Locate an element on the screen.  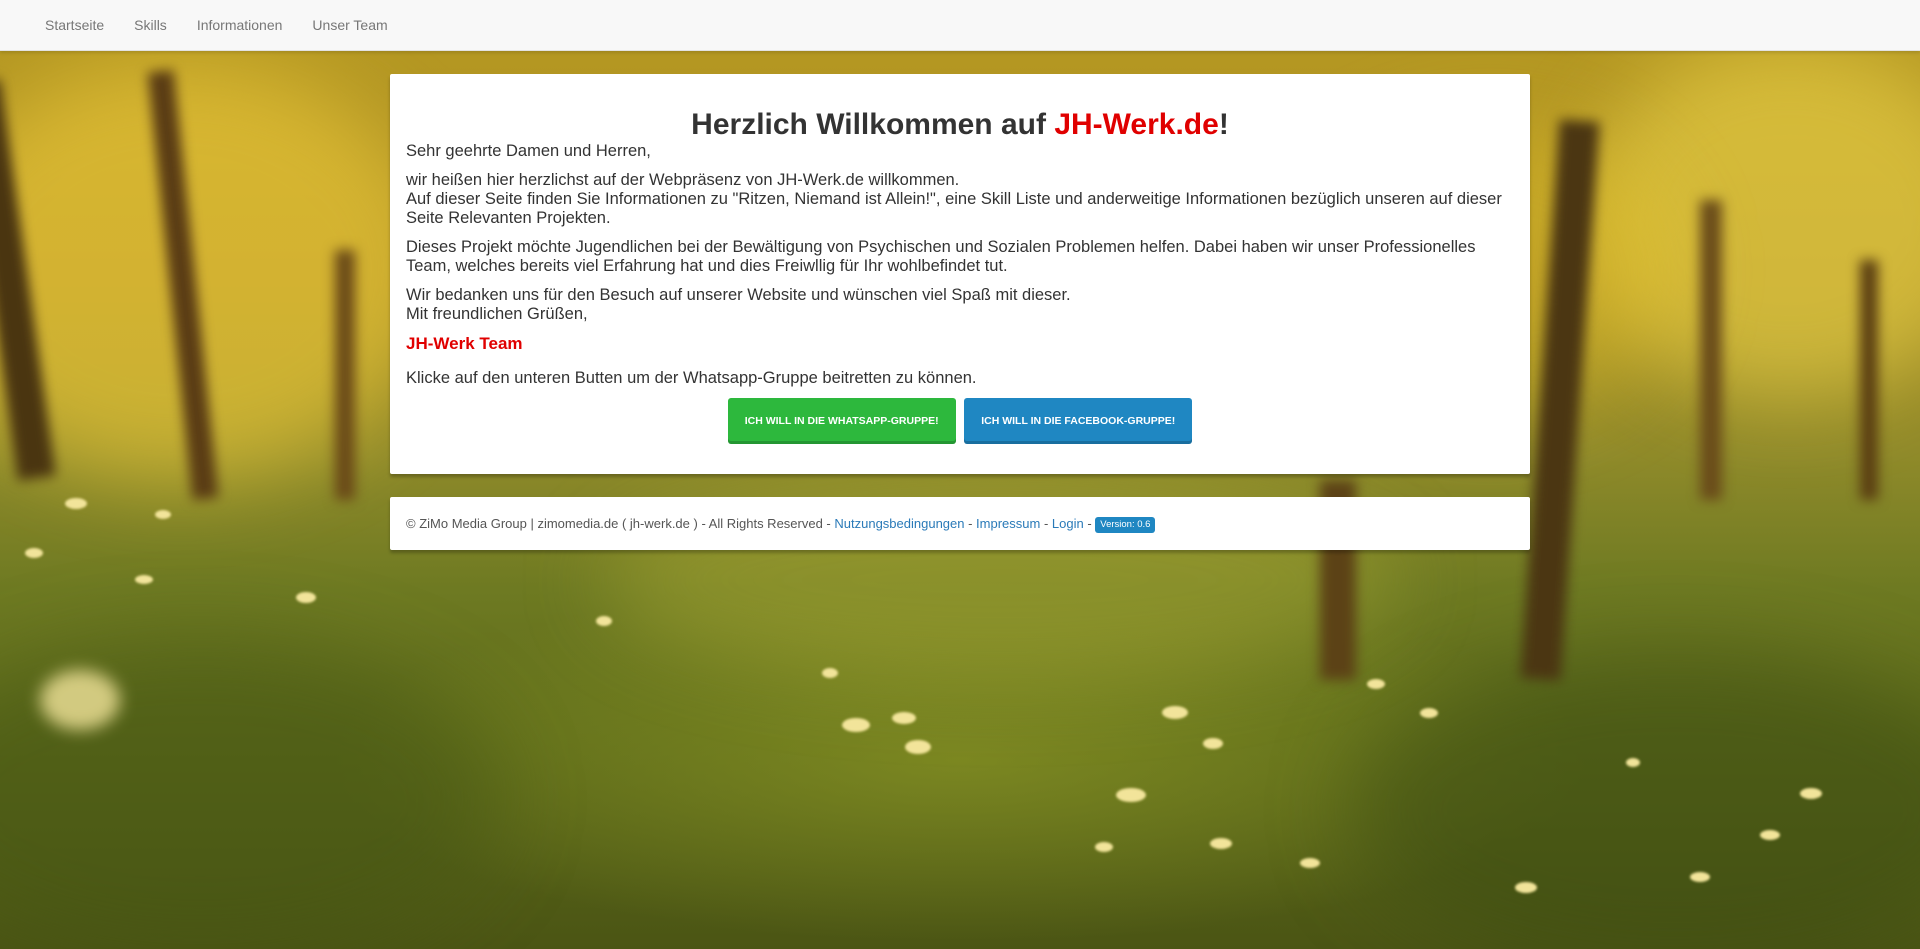
nav-item-unser-team: Unser Team is located at coordinates (349, 25).